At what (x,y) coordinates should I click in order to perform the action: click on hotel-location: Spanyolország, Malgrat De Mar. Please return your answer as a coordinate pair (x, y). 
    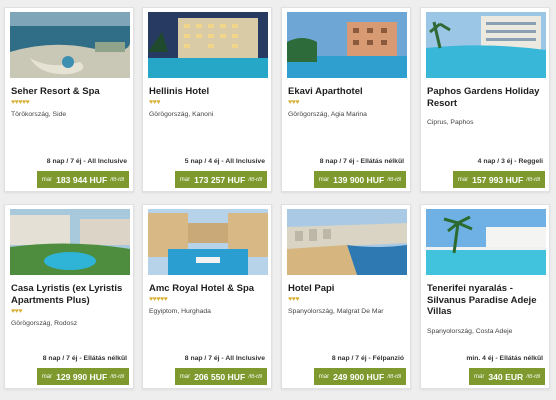
    Looking at the image, I should click on (336, 311).